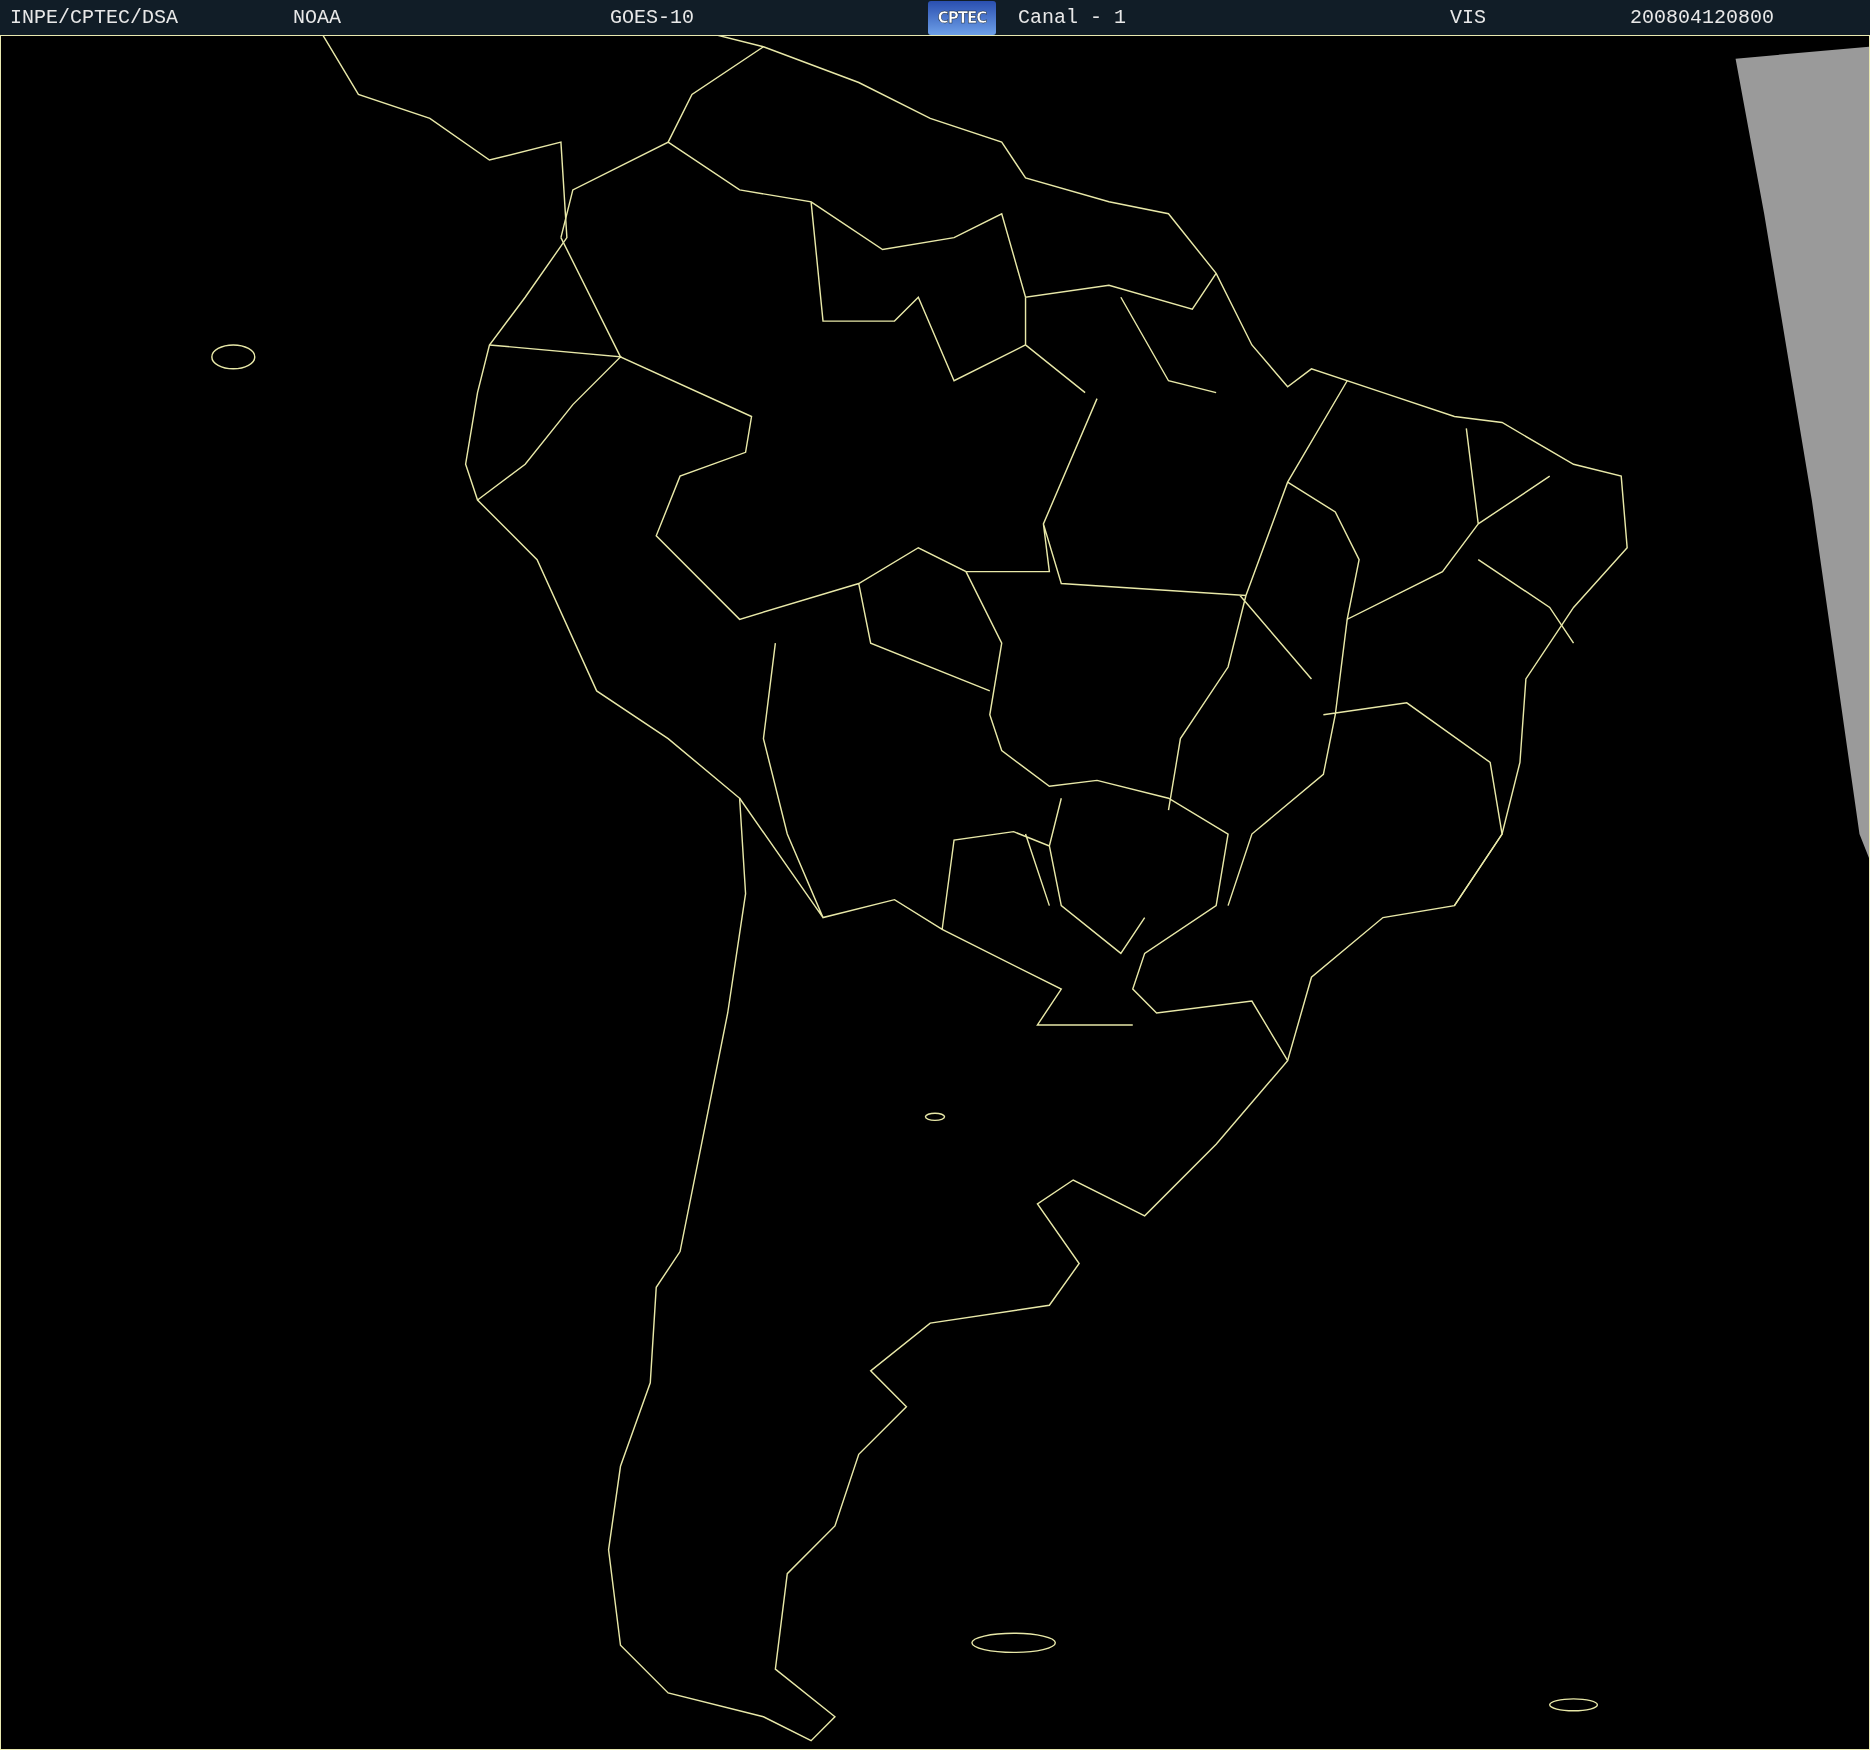  I want to click on header-label: INPE/CPTEC/DSA, so click(95, 17).